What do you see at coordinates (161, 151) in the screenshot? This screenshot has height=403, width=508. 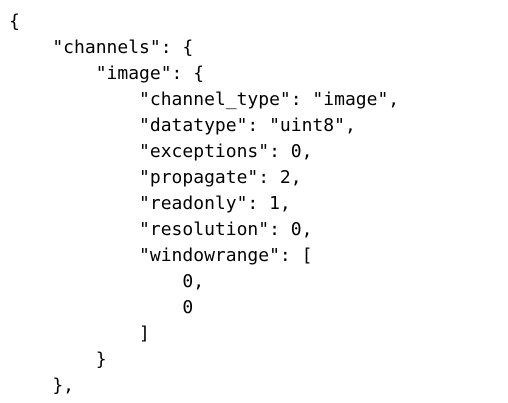 I see `code-line-6: "exceptions": 0,` at bounding box center [161, 151].